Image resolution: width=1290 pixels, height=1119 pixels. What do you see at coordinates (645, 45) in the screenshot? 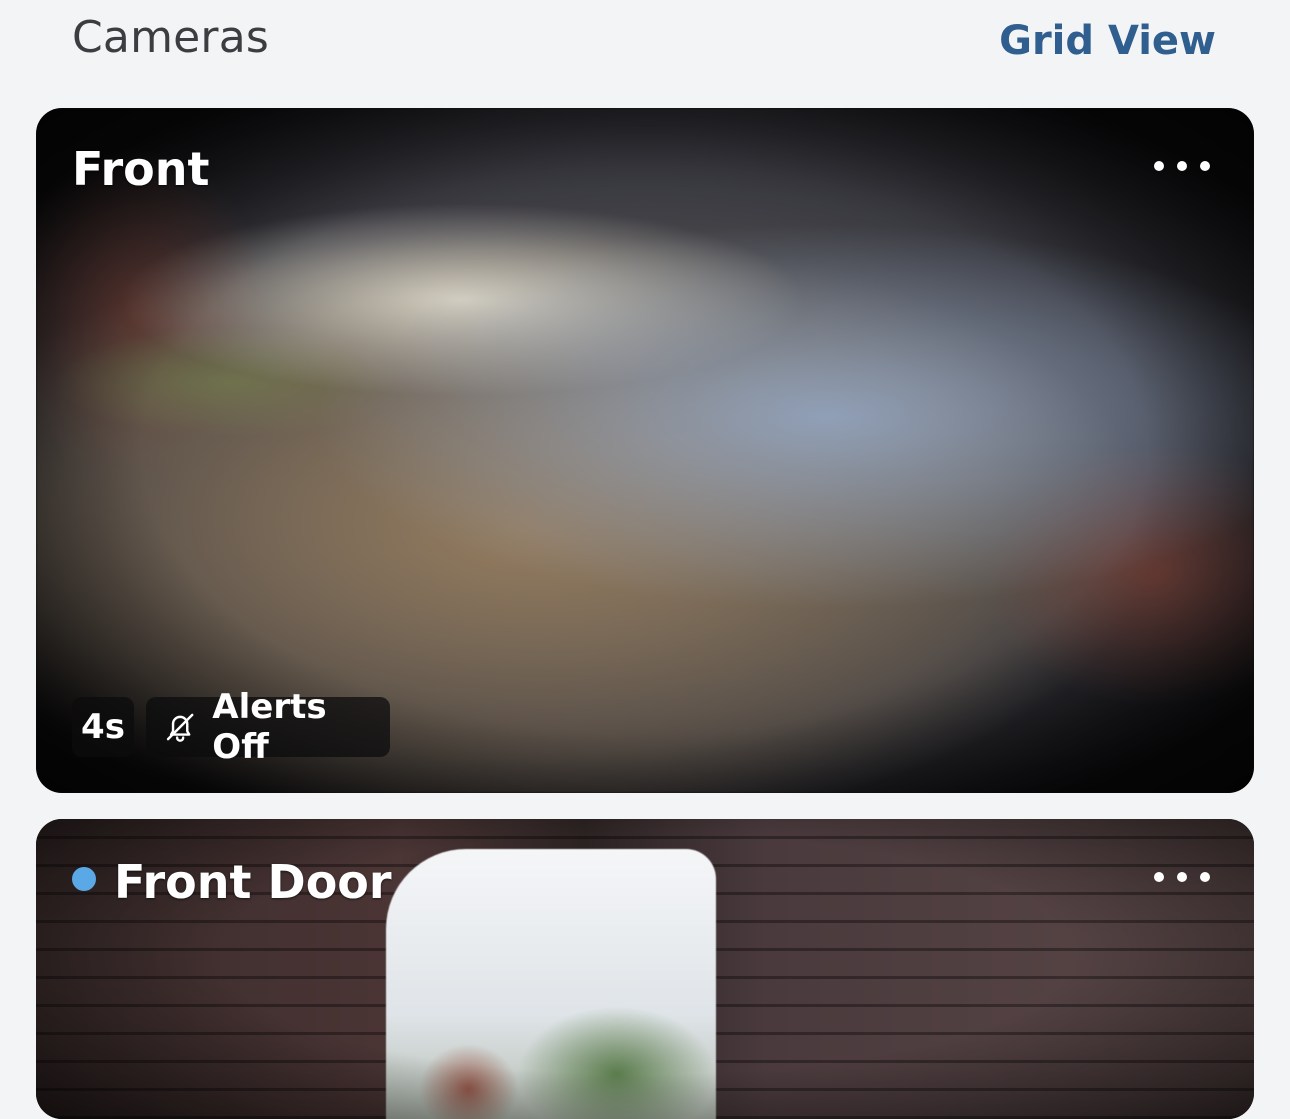
I see `page-header: Cameras Grid View` at bounding box center [645, 45].